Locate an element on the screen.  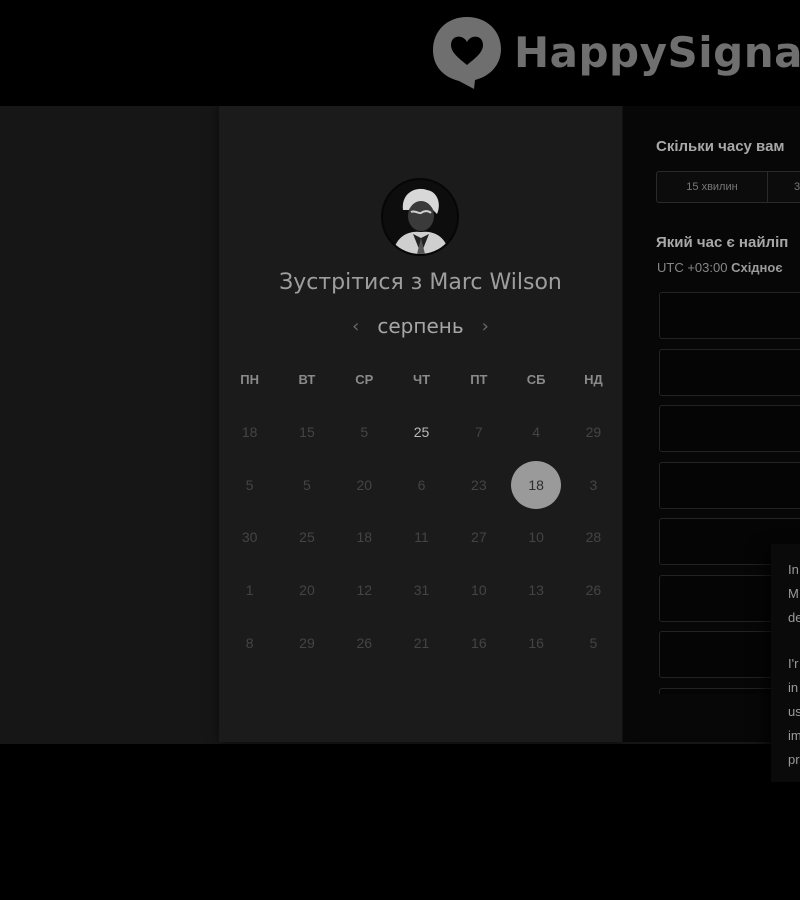
calendar-day-number: 8 is located at coordinates (249, 642).